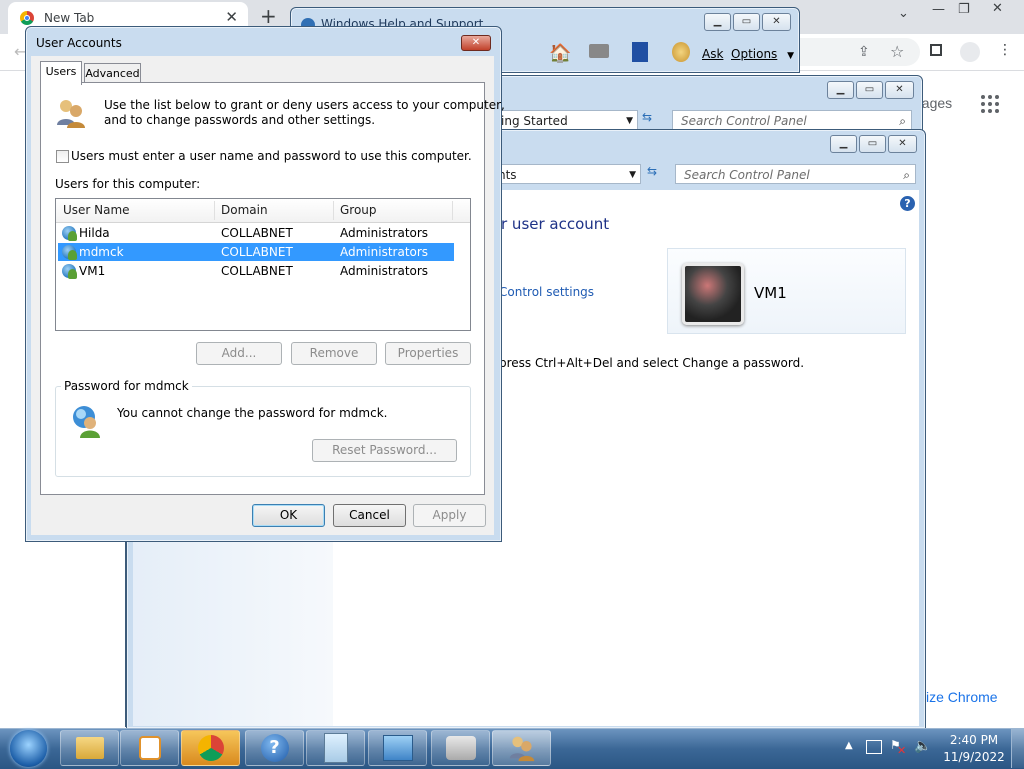 Image resolution: width=1024 pixels, height=769 pixels. What do you see at coordinates (334, 353) in the screenshot?
I see `remove-user-button: Remove` at bounding box center [334, 353].